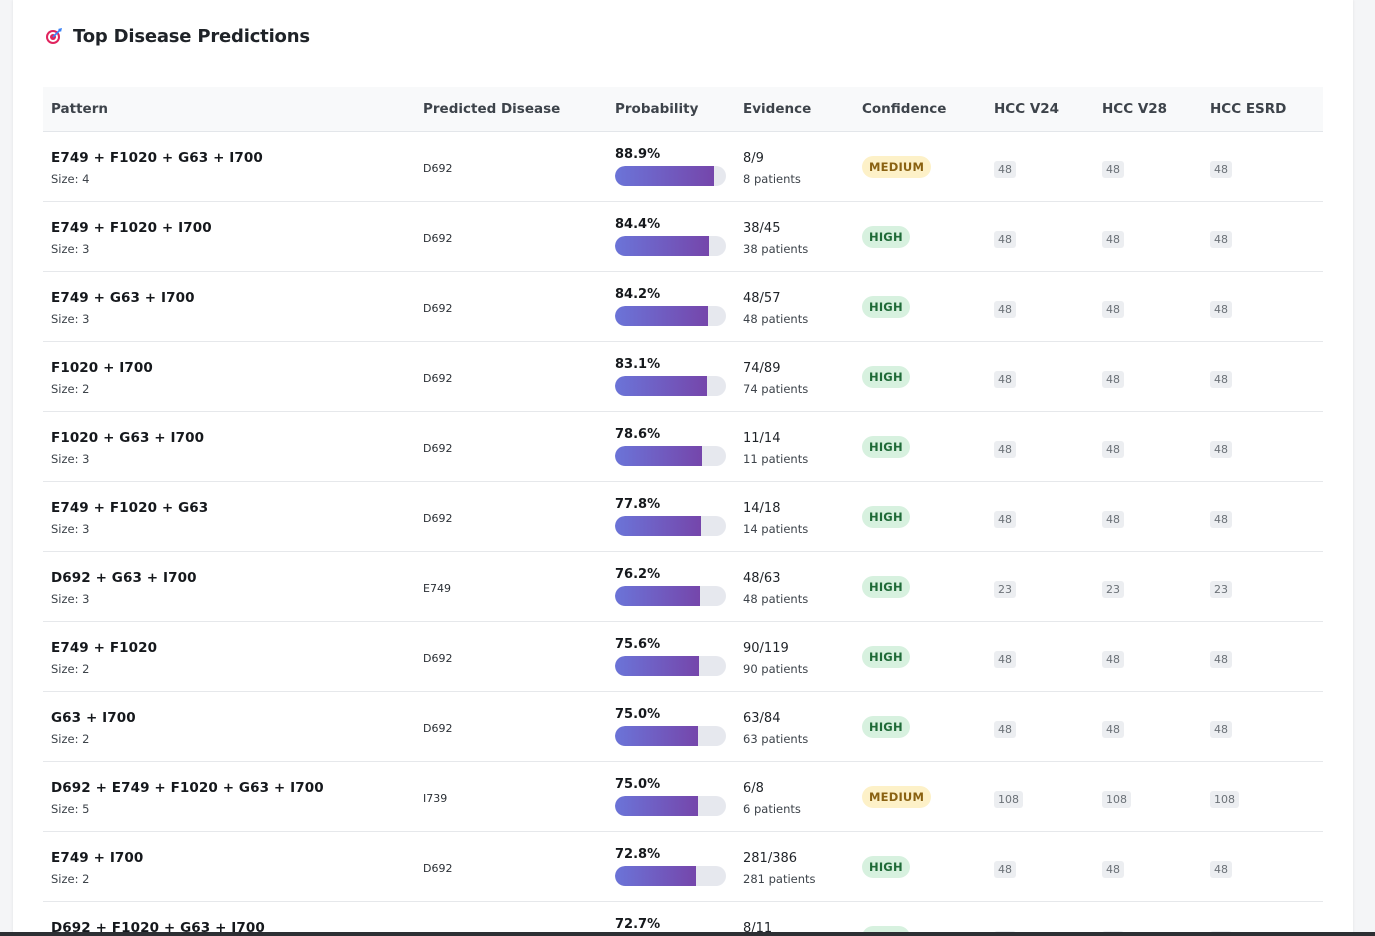 The width and height of the screenshot is (1375, 936). What do you see at coordinates (638, 224) in the screenshot?
I see `probability-value: 84.4%` at bounding box center [638, 224].